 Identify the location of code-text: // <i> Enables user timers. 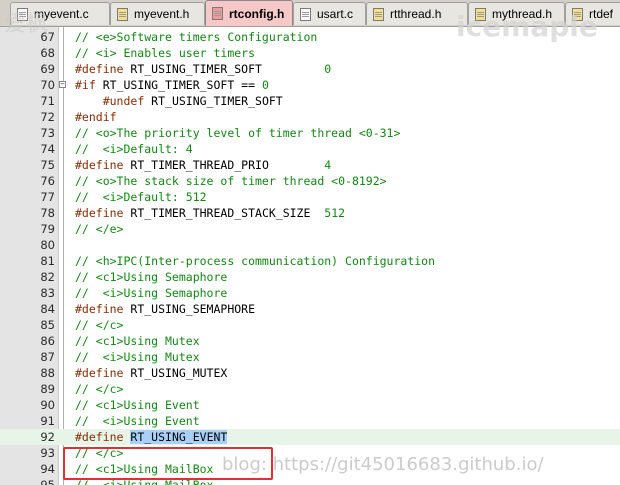
(165, 53).